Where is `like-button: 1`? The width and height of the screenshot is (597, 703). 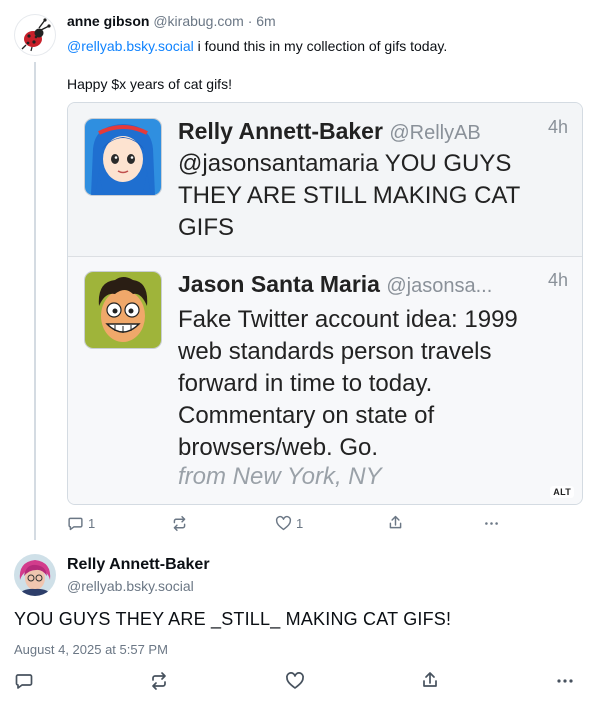
like-button: 1 is located at coordinates (289, 523).